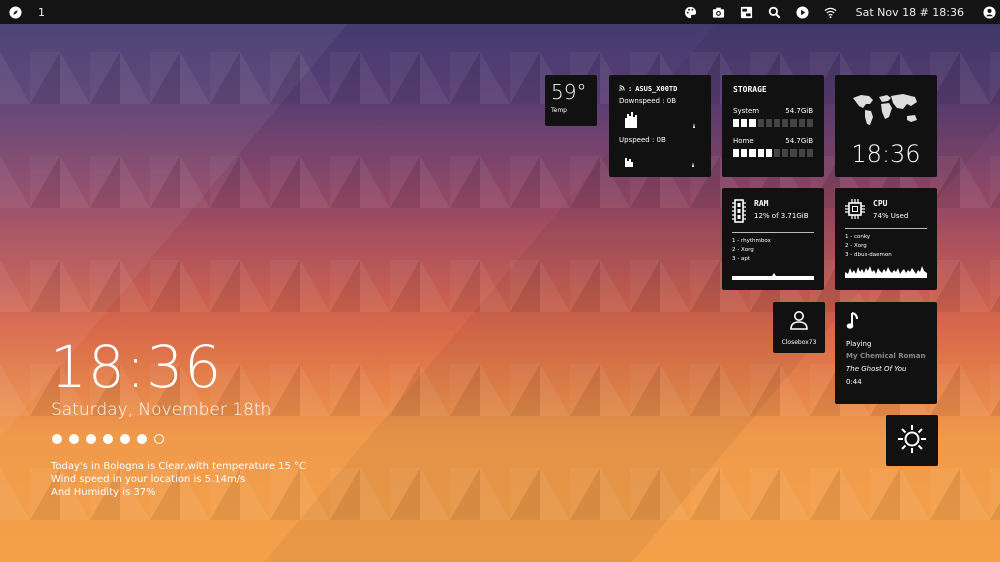 The image size is (1000, 562). What do you see at coordinates (622, 89) in the screenshot?
I see `wifi-signal-icon` at bounding box center [622, 89].